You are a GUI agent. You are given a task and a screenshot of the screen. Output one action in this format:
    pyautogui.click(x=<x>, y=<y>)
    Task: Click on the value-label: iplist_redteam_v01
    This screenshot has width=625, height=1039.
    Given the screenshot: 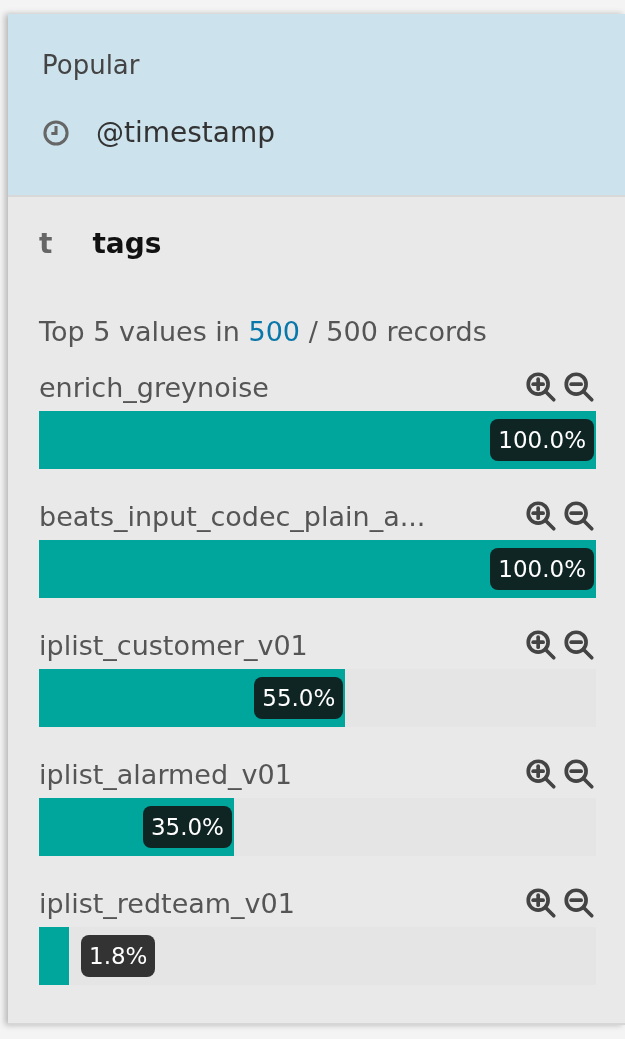 What is the action you would take?
    pyautogui.click(x=167, y=903)
    